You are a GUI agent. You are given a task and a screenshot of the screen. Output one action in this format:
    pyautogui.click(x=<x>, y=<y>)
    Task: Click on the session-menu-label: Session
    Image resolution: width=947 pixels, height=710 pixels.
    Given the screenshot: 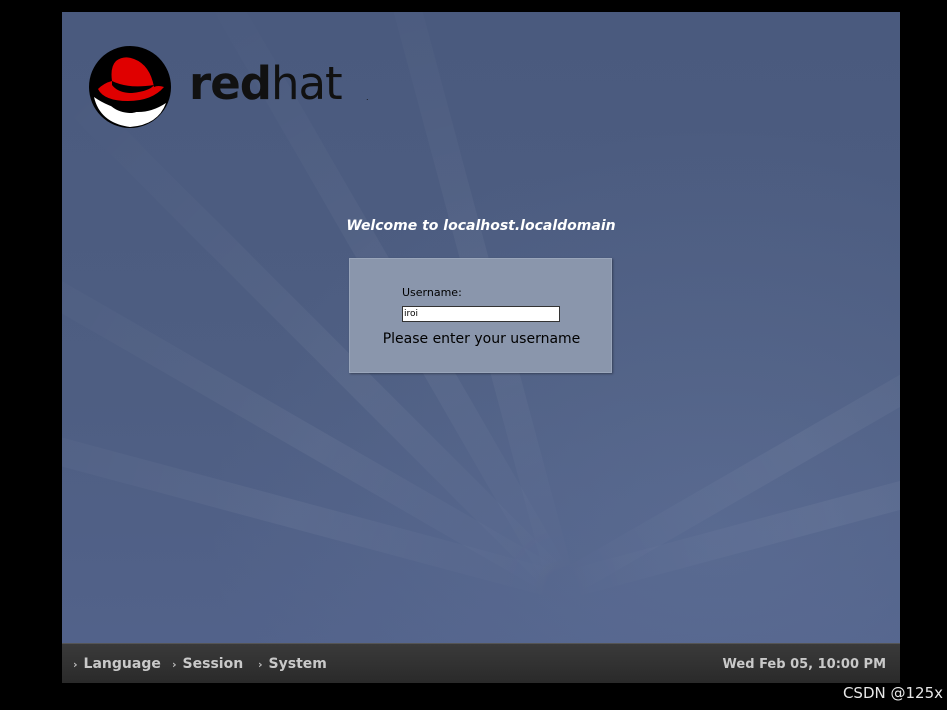 What is the action you would take?
    pyautogui.click(x=213, y=664)
    